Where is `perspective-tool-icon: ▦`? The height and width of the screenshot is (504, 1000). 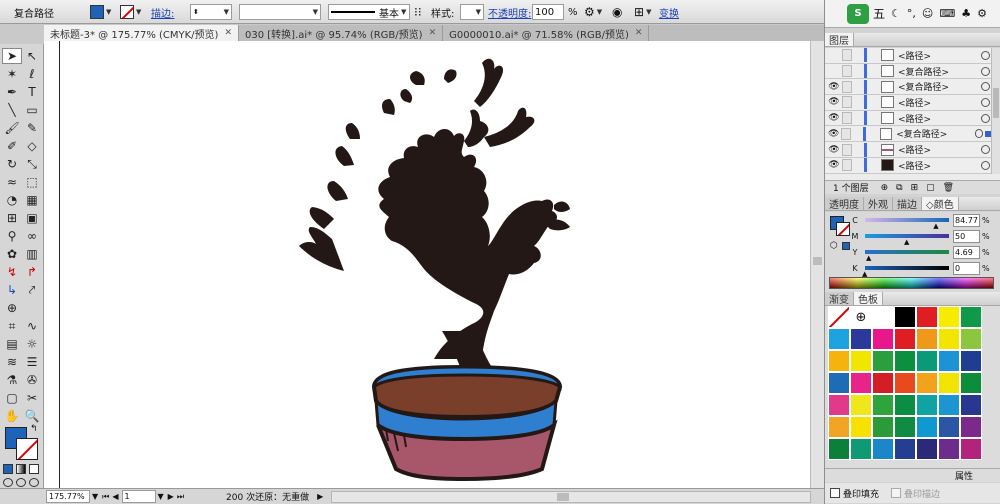
perspective-tool-icon: ▦ is located at coordinates (32, 200).